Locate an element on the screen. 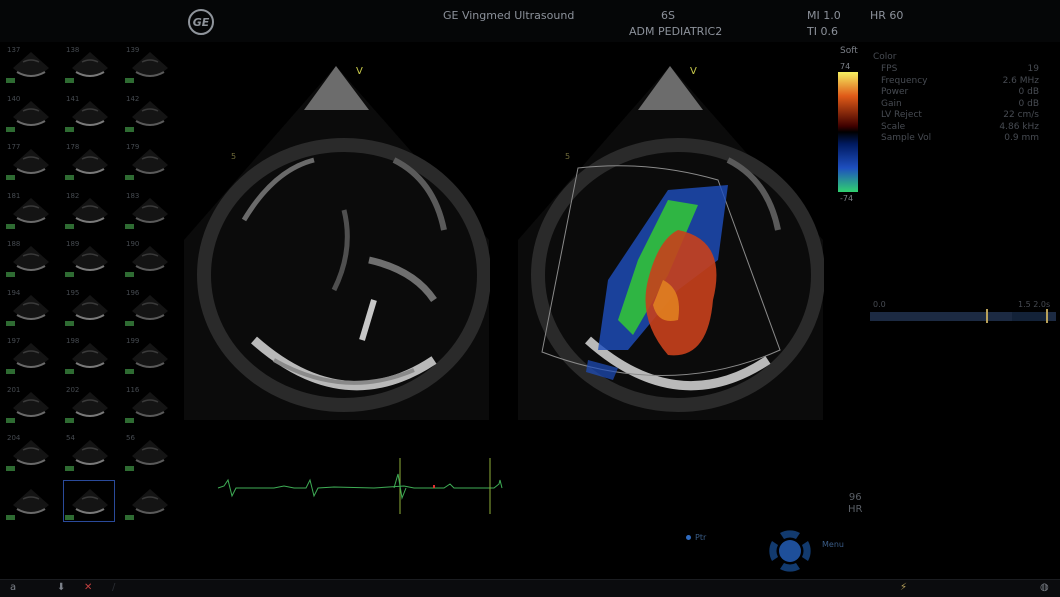 The width and height of the screenshot is (1060, 597). ecg-trace is located at coordinates (360, 486).